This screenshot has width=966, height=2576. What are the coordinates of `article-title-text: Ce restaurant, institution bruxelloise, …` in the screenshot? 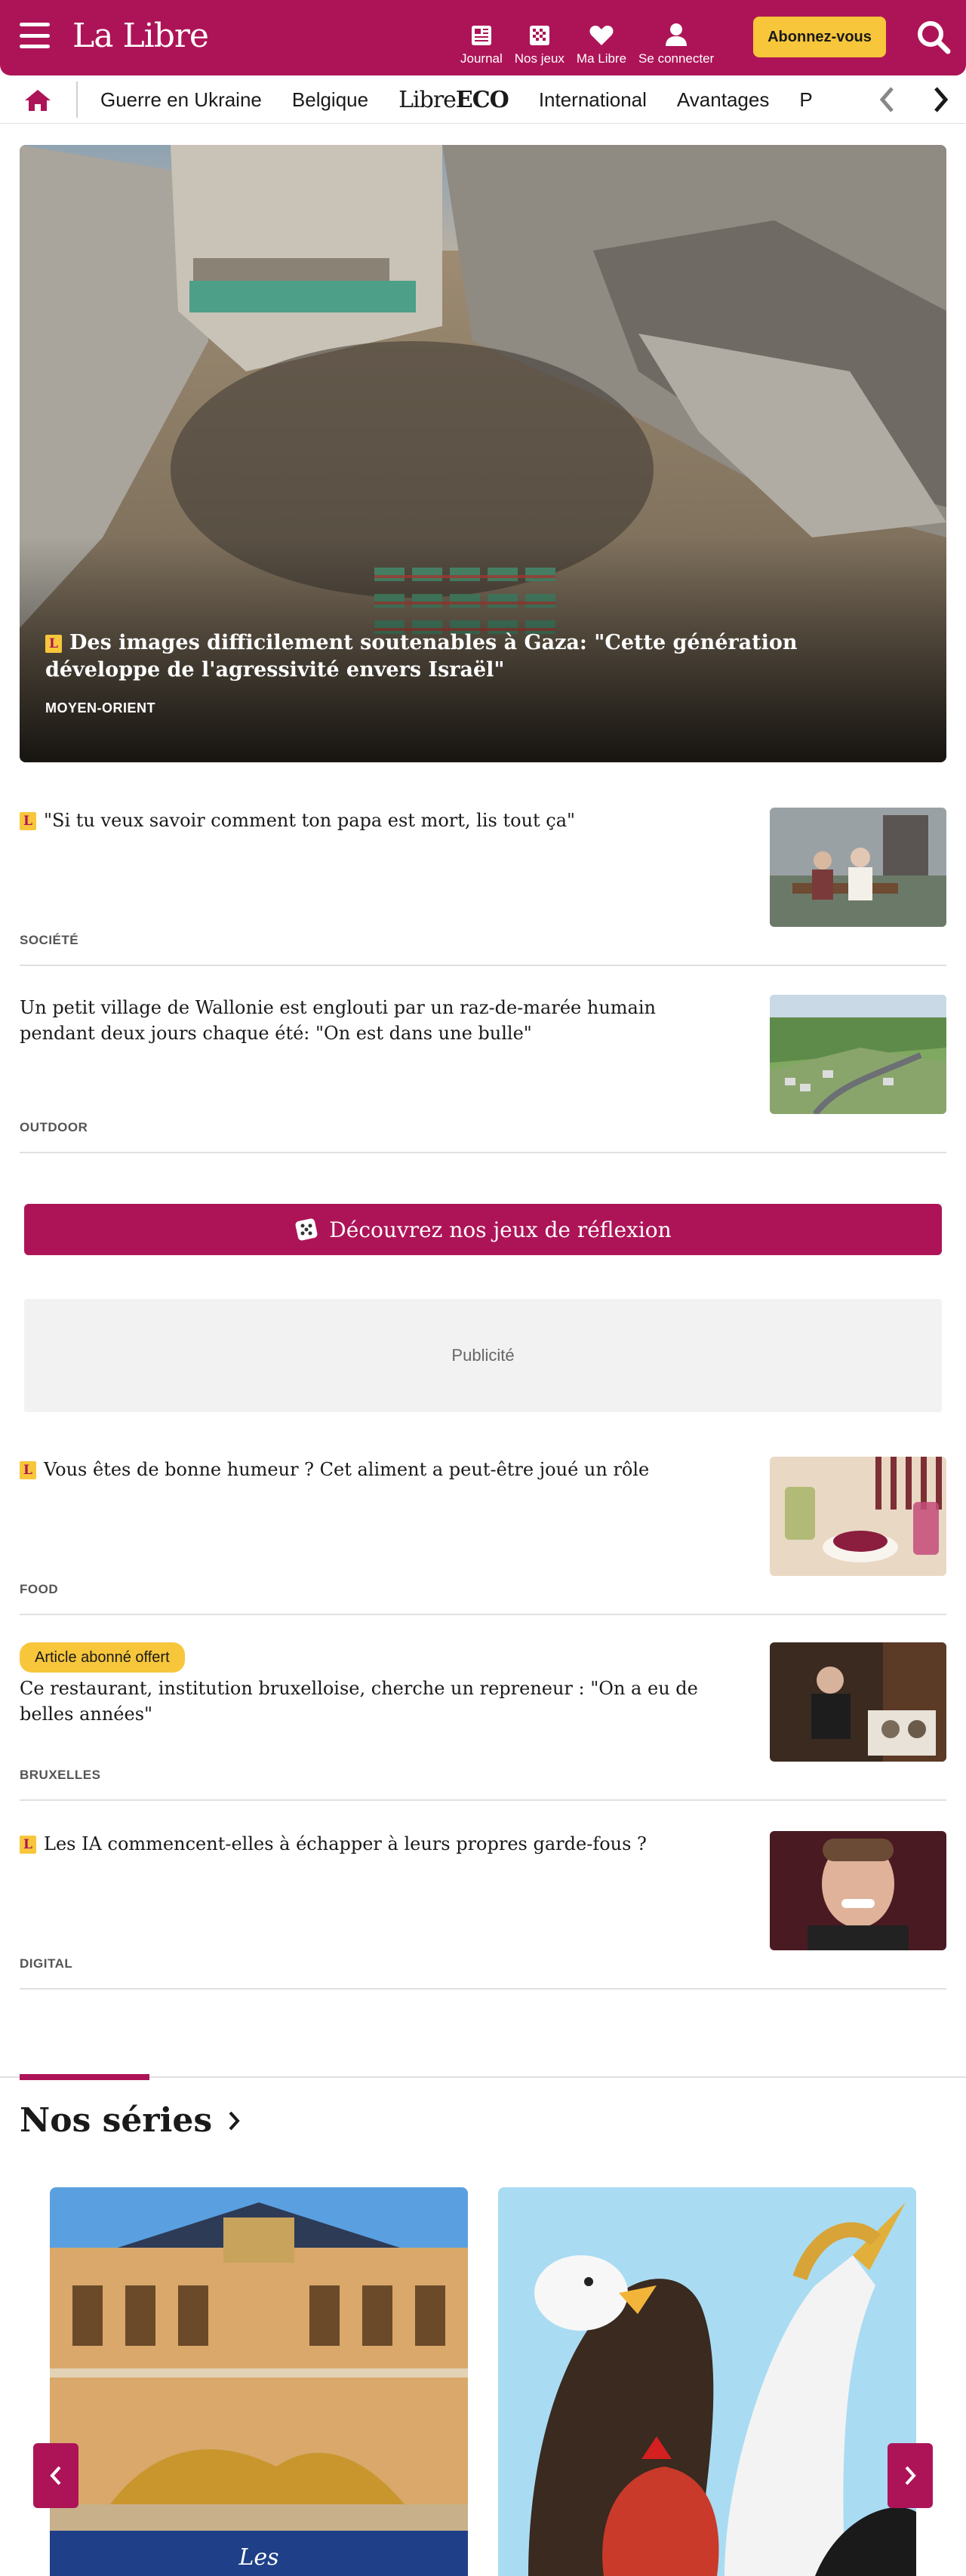 It's located at (359, 1701).